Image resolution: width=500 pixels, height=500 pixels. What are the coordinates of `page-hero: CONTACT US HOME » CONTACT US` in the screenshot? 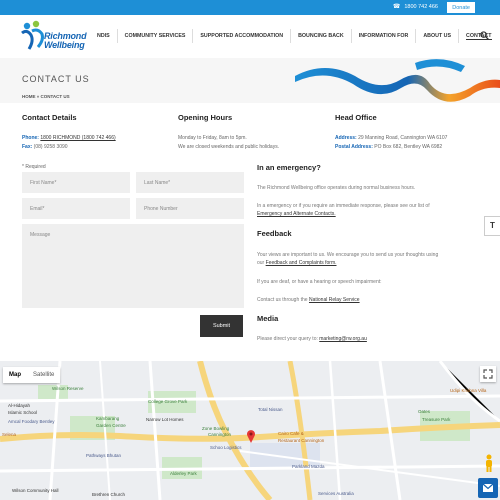 It's located at (250, 80).